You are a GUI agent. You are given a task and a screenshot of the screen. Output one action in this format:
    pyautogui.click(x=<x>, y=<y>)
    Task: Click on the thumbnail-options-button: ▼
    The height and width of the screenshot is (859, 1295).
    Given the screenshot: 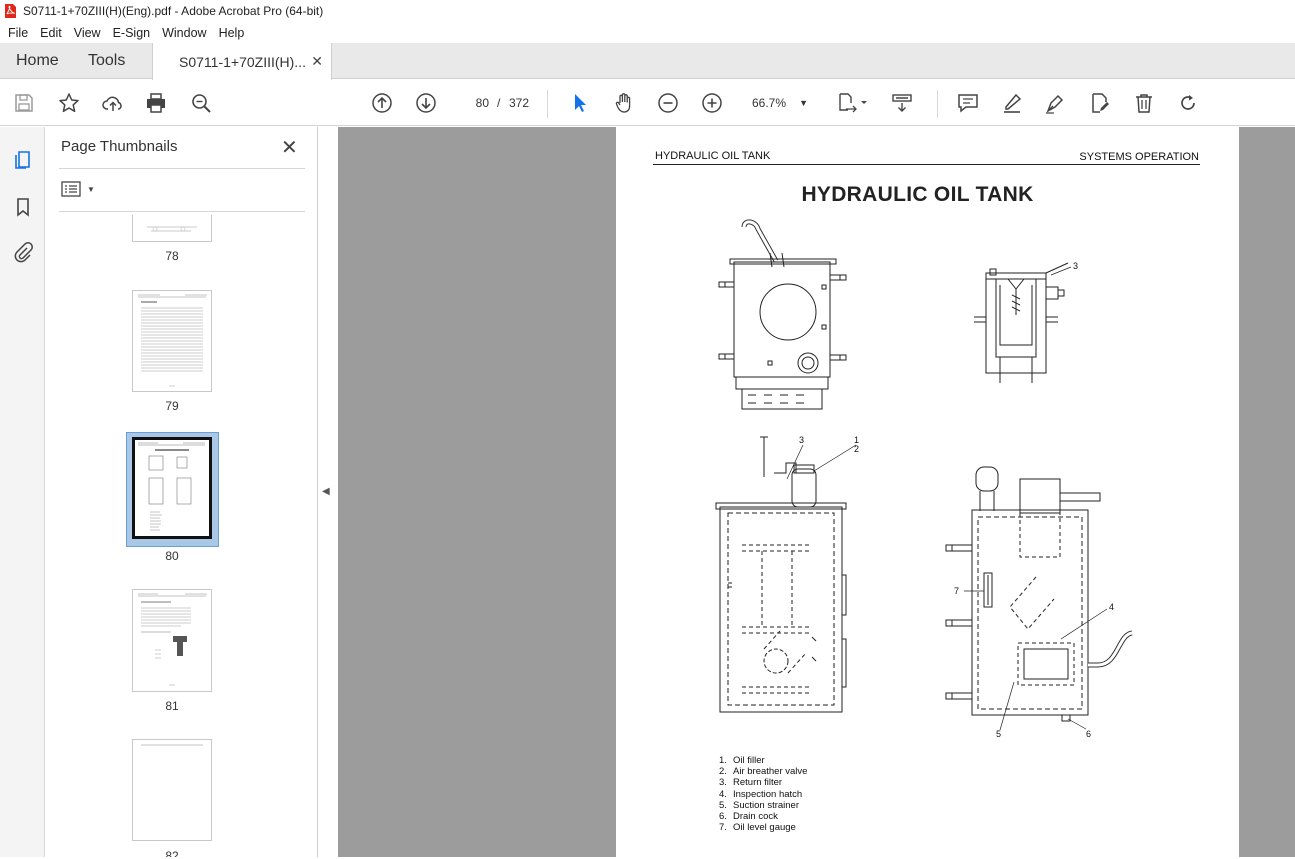 What is the action you would take?
    pyautogui.click(x=78, y=189)
    